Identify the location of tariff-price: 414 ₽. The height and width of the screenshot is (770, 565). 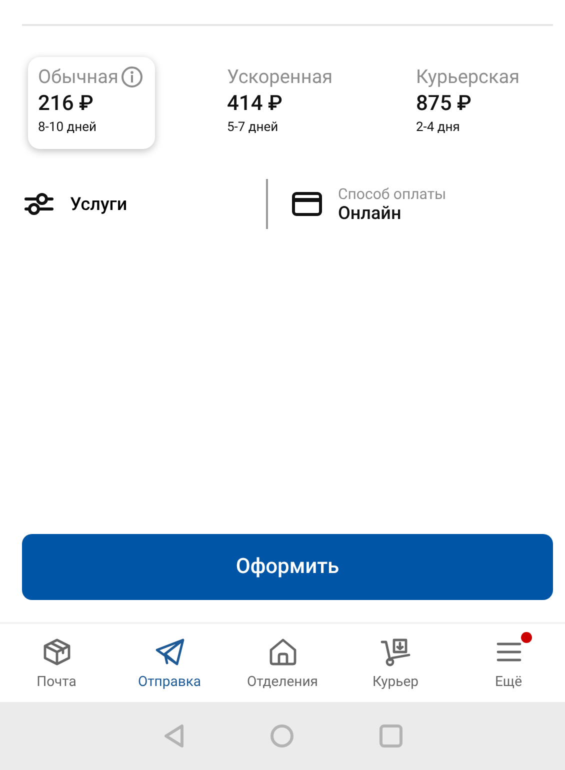
(254, 104).